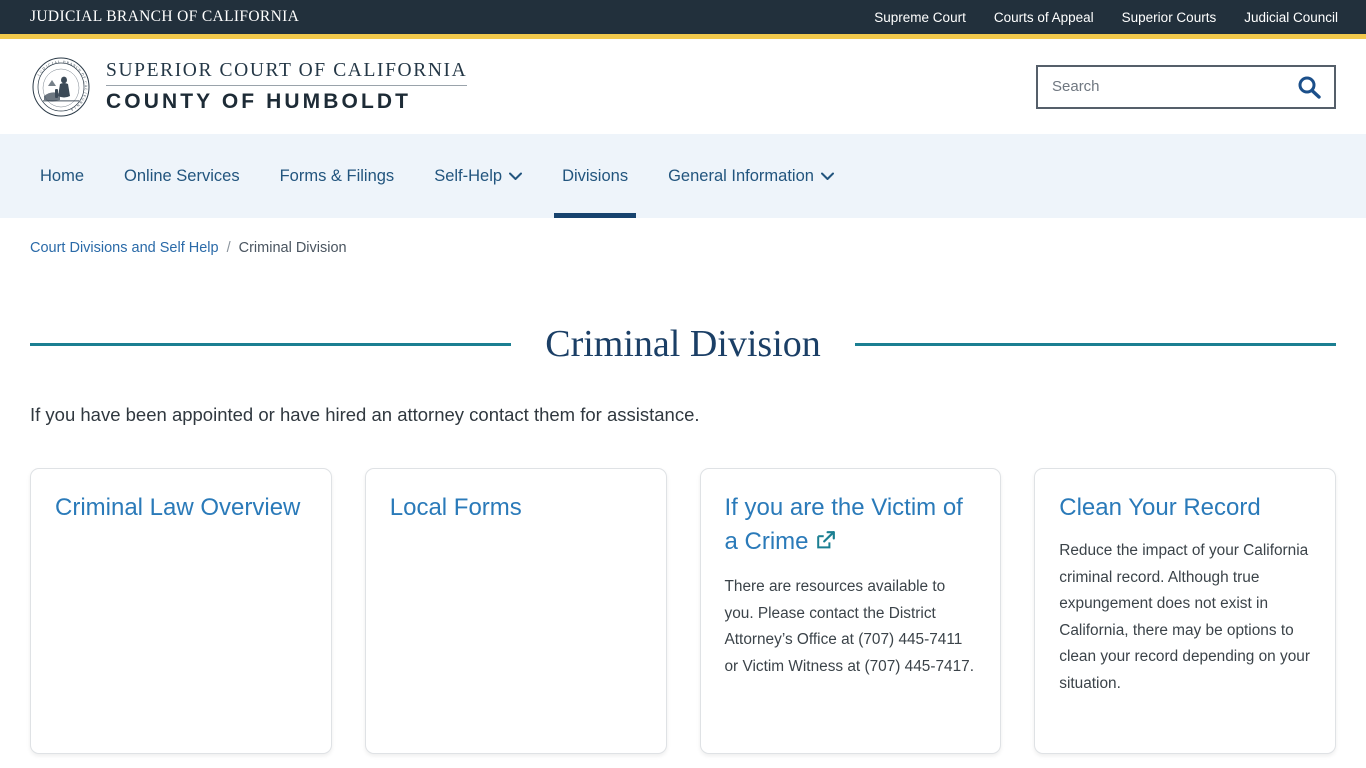  I want to click on card-title-link: Criminal Law Overview, so click(181, 508).